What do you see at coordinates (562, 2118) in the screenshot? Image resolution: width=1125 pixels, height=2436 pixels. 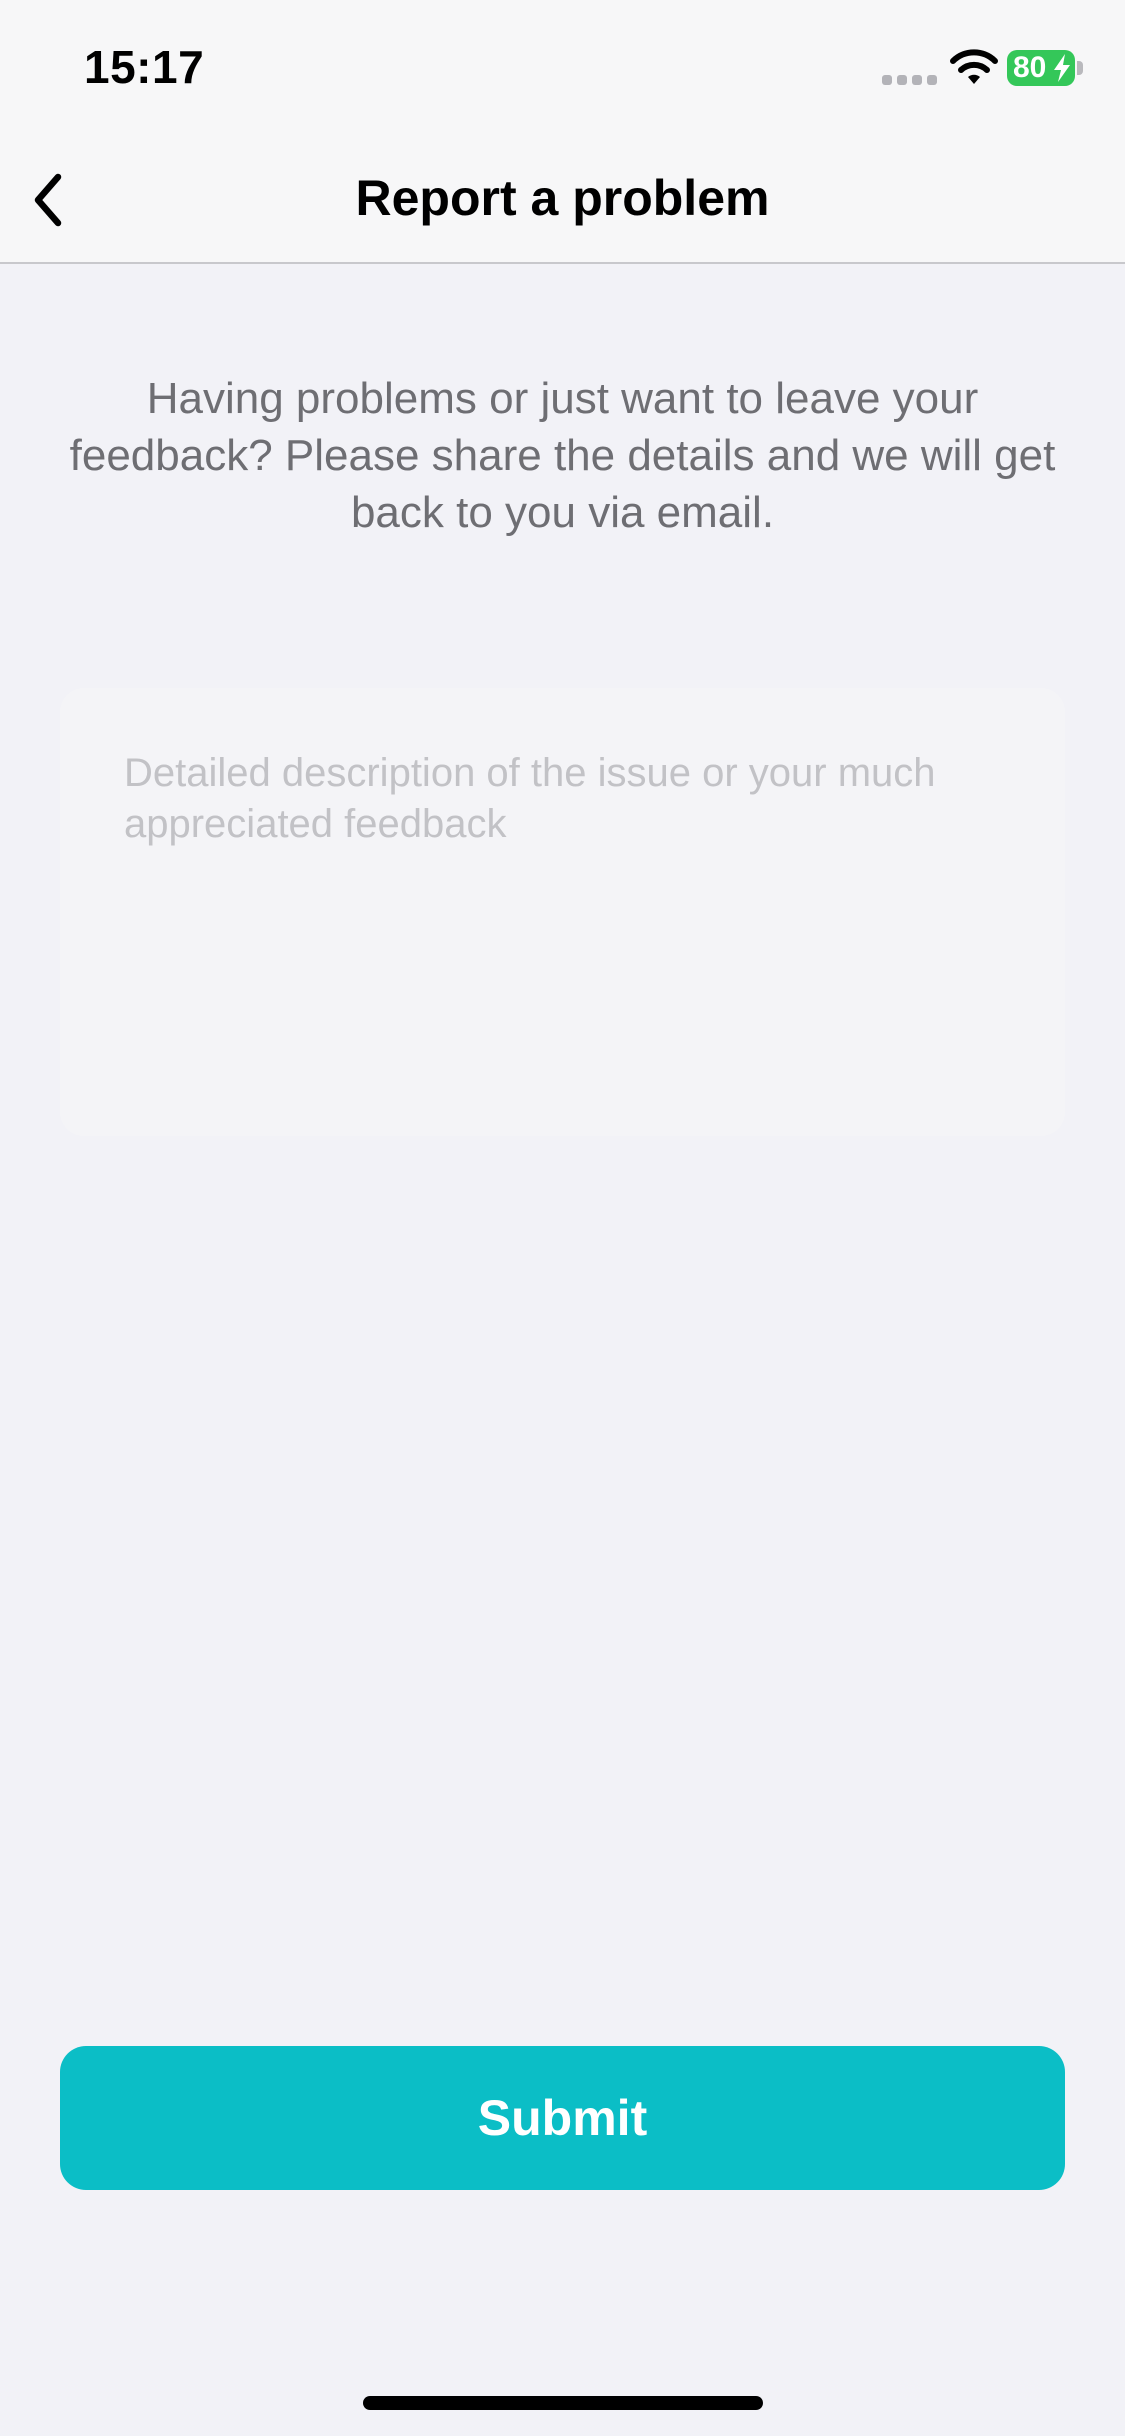 I see `submit-button: Submit` at bounding box center [562, 2118].